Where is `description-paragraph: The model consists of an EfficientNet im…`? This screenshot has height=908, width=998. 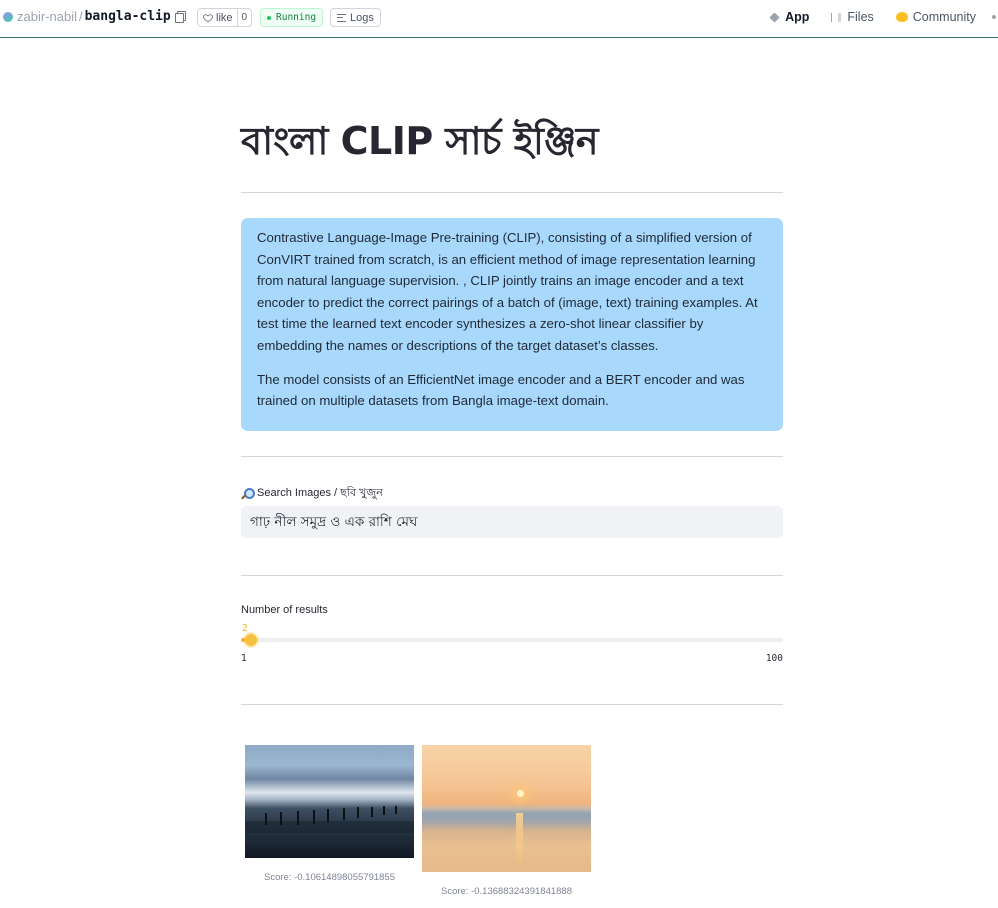
description-paragraph: The model consists of an EfficientNet im… is located at coordinates (501, 390).